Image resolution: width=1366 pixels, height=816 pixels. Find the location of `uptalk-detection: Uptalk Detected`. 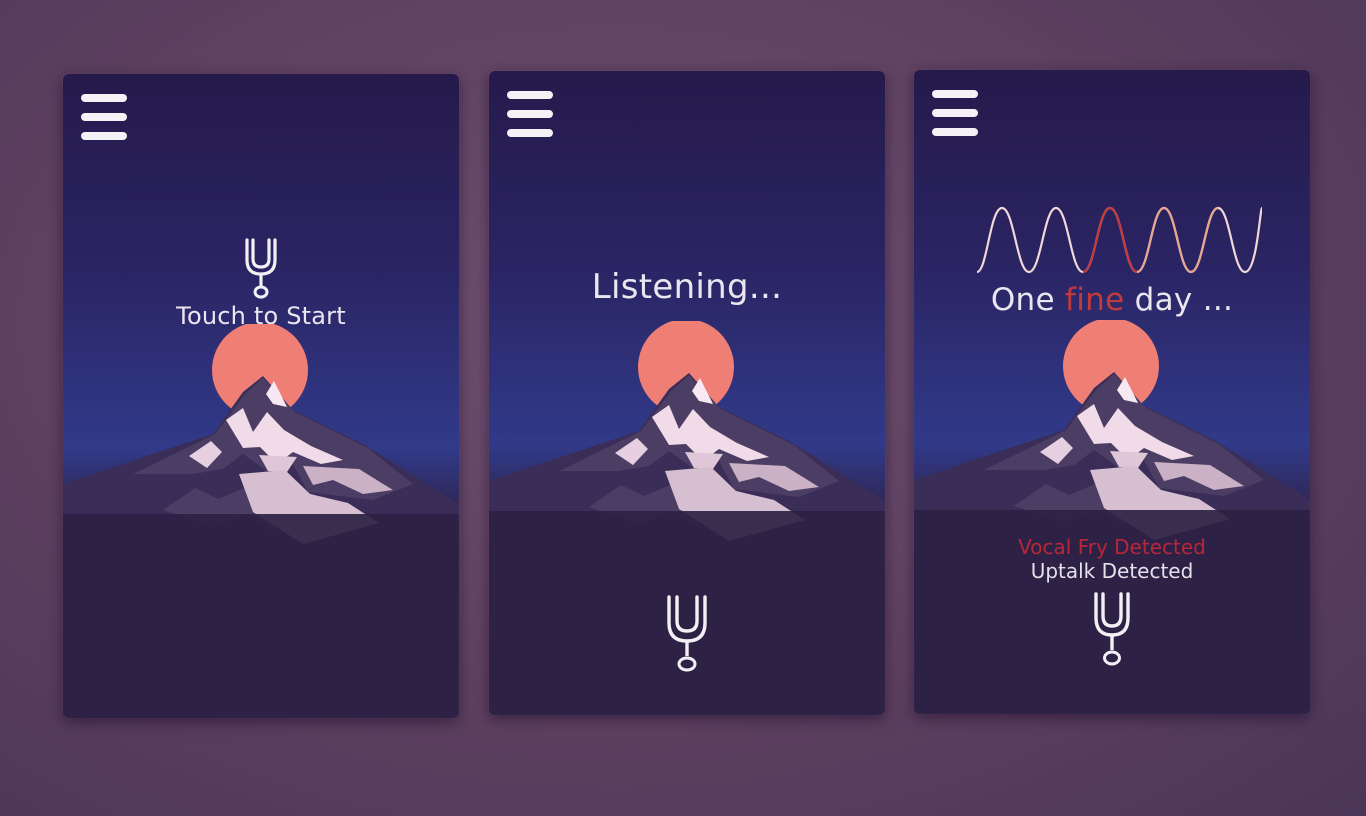

uptalk-detection: Uptalk Detected is located at coordinates (1112, 571).